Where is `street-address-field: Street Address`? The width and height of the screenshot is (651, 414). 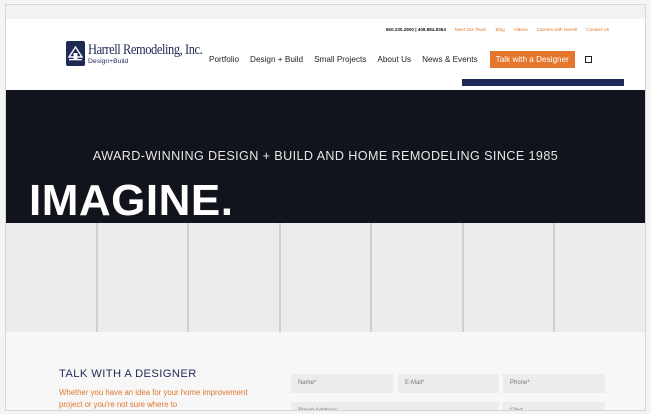 street-address-field: Street Address is located at coordinates (395, 406).